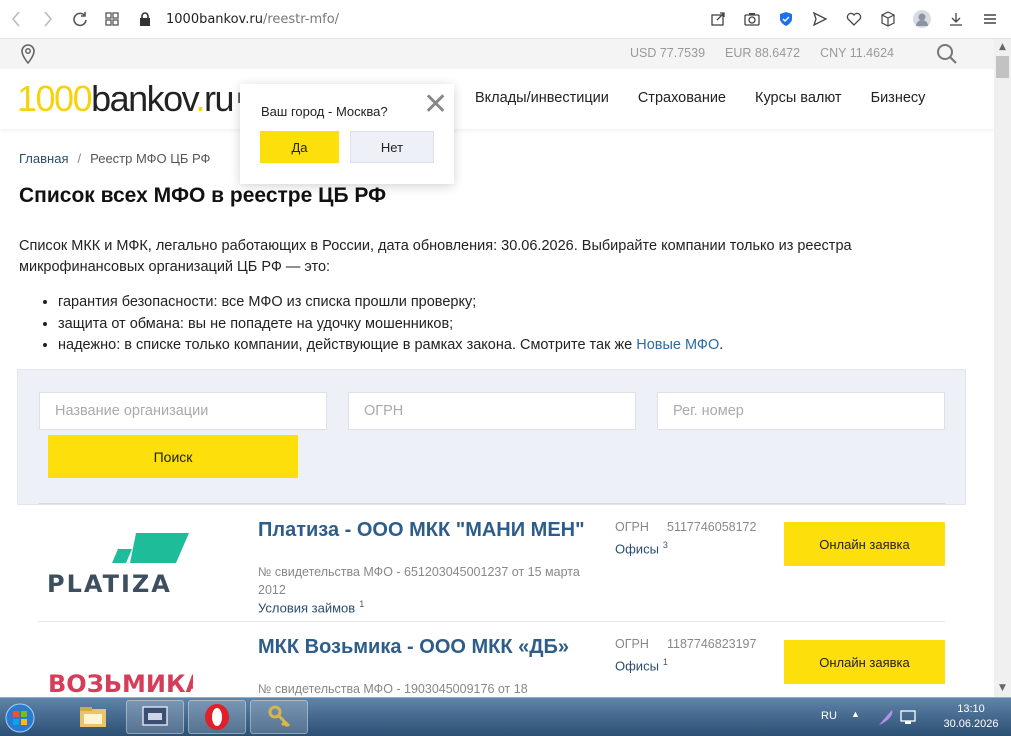 The width and height of the screenshot is (1011, 736). What do you see at coordinates (971, 709) in the screenshot?
I see `clock-time: 13:10` at bounding box center [971, 709].